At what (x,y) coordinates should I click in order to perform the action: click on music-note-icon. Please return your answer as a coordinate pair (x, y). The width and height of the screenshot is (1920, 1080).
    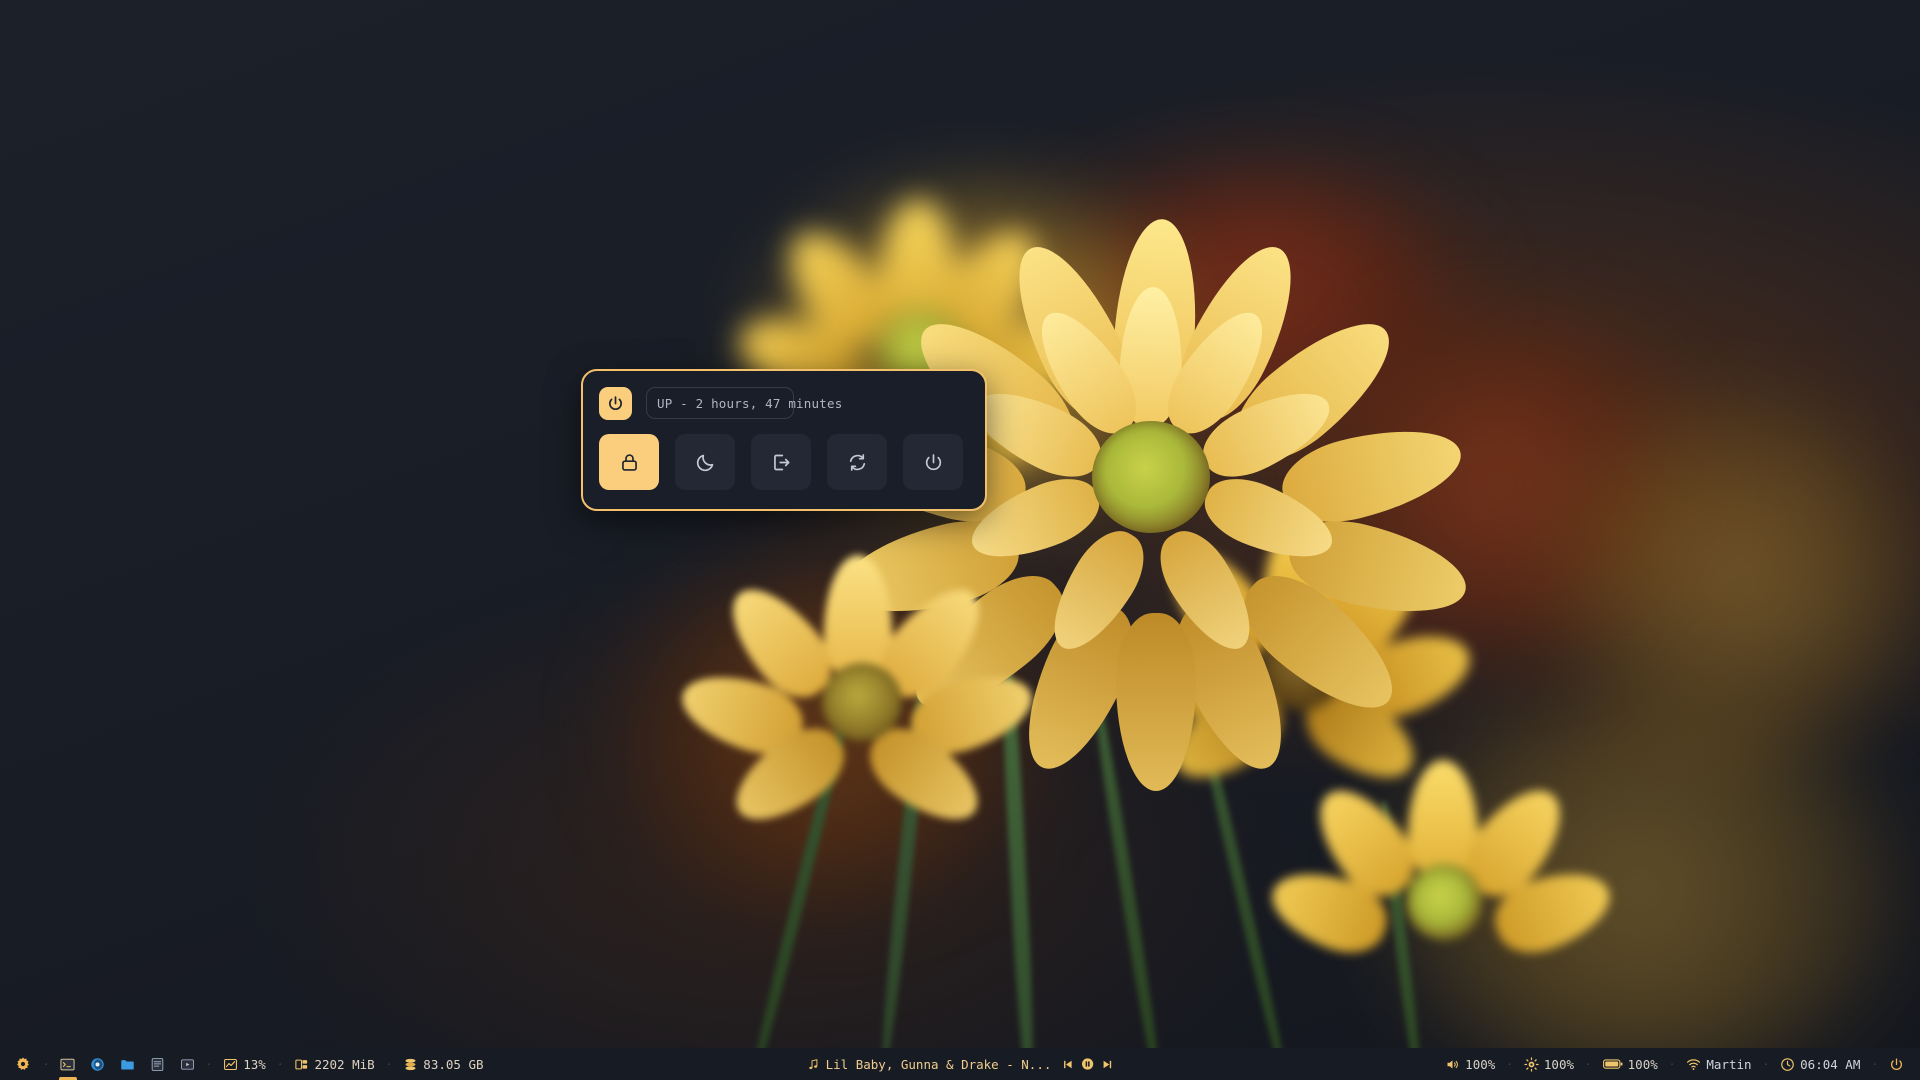
    Looking at the image, I should click on (813, 1063).